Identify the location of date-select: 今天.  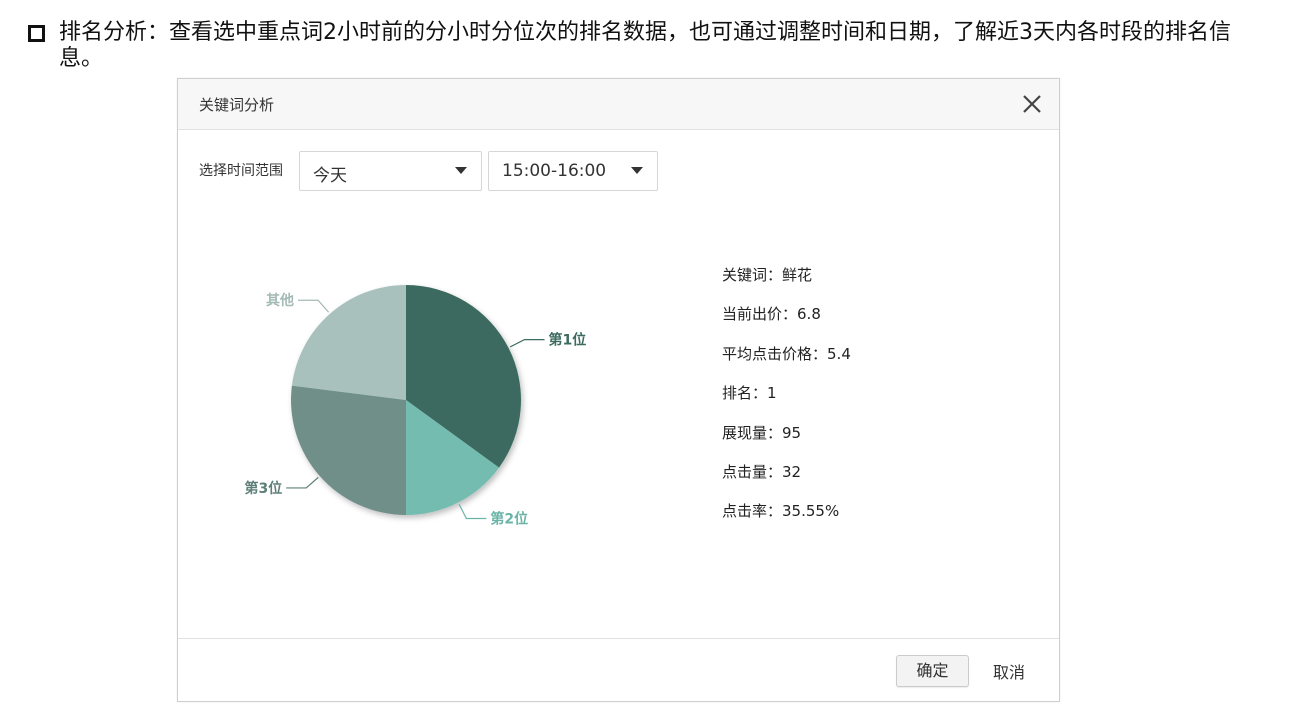
(390, 171).